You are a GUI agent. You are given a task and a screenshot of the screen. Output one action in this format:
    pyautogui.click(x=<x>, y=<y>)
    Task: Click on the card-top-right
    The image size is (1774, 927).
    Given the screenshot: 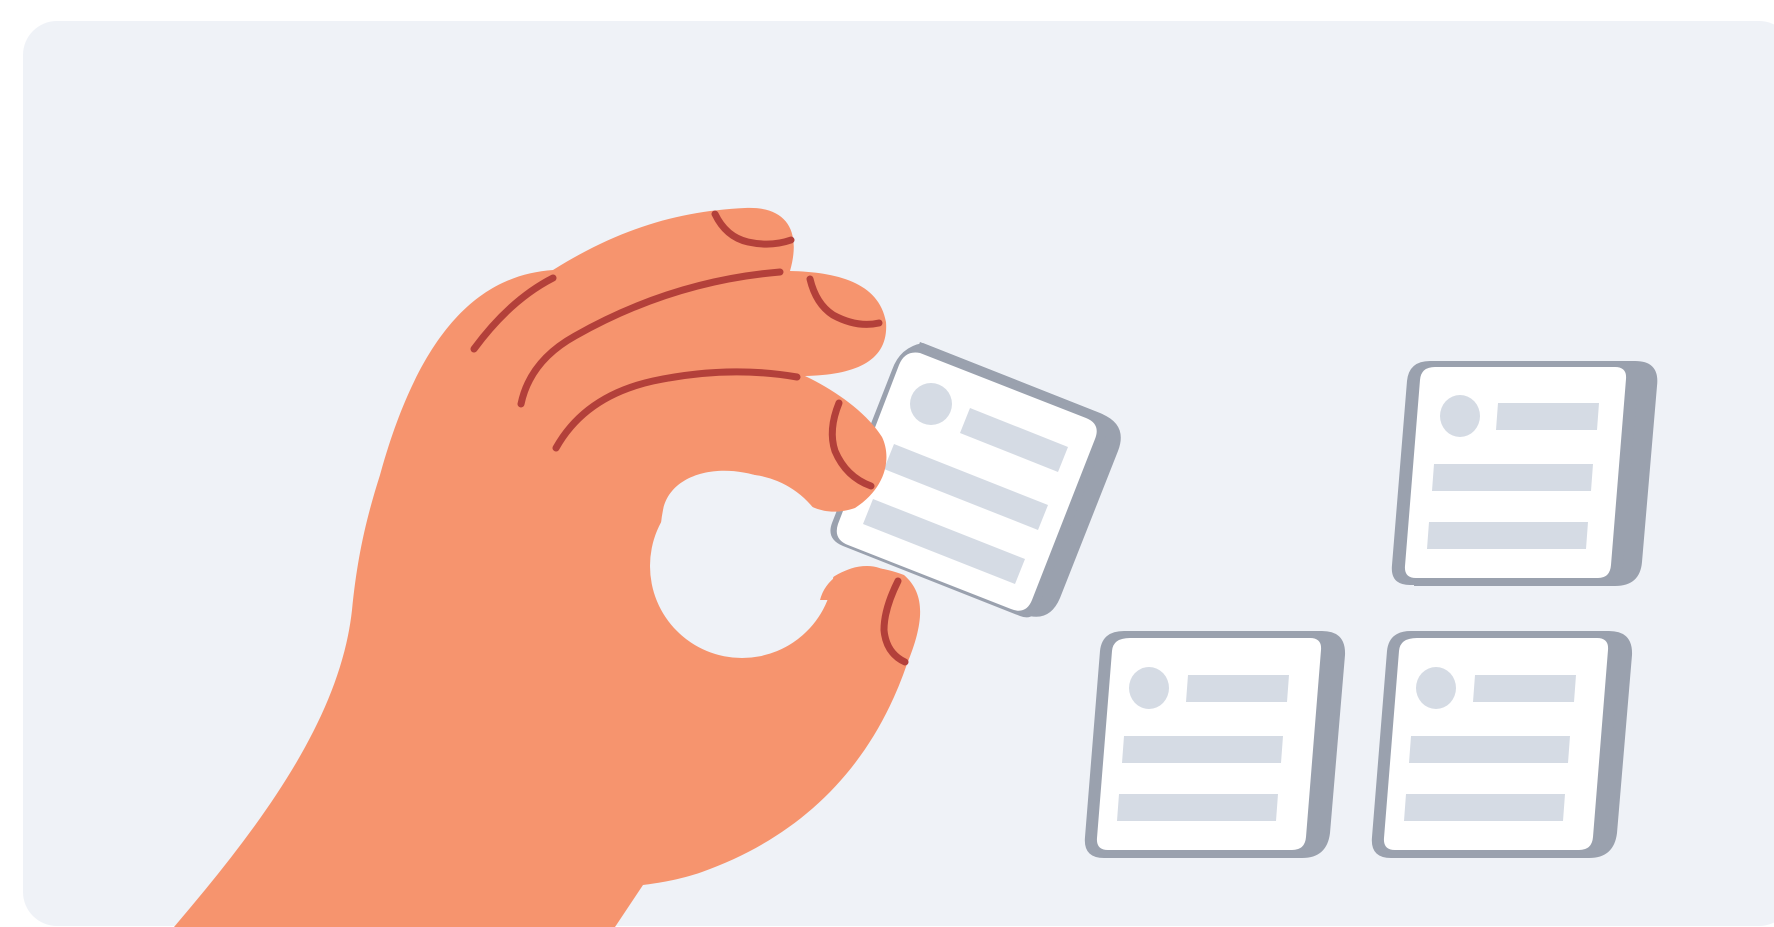 What is the action you would take?
    pyautogui.click(x=1524, y=473)
    